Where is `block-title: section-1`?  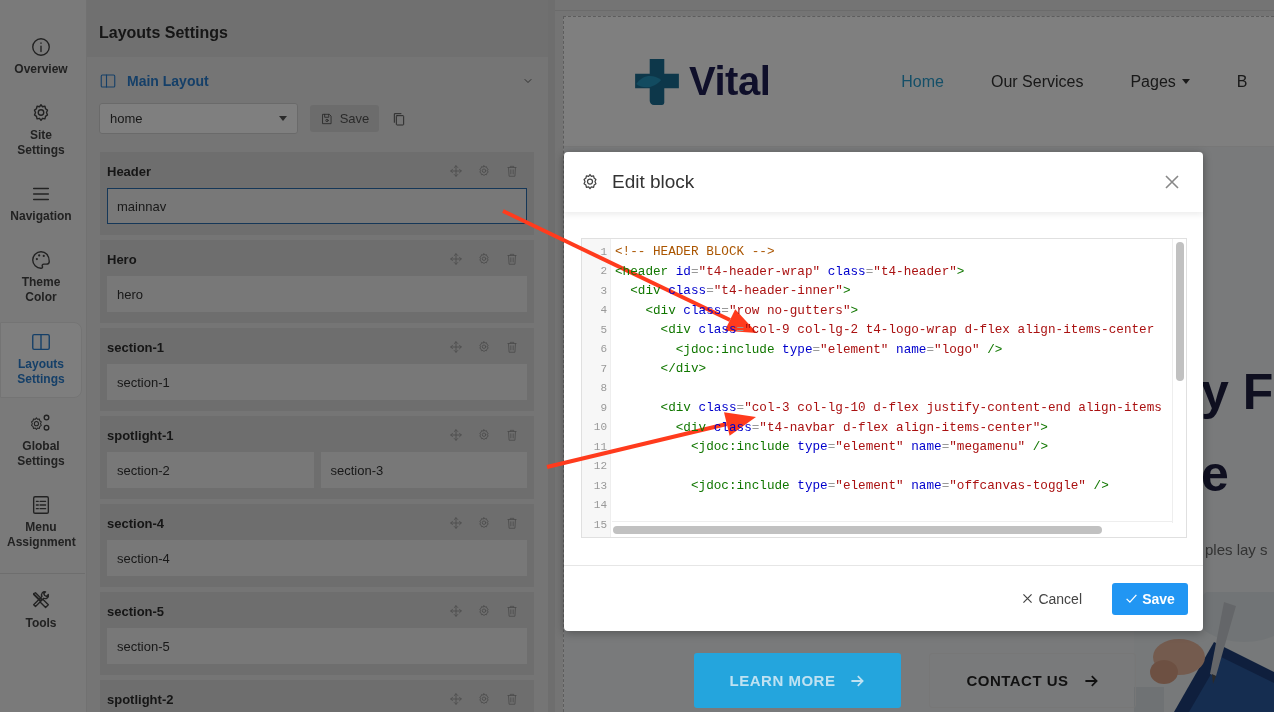 block-title: section-1 is located at coordinates (136, 347).